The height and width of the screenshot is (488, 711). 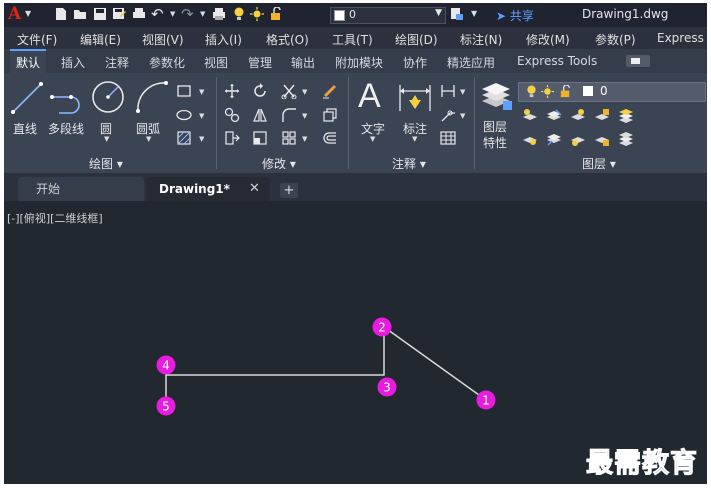 What do you see at coordinates (184, 115) in the screenshot?
I see `ellipse-icon` at bounding box center [184, 115].